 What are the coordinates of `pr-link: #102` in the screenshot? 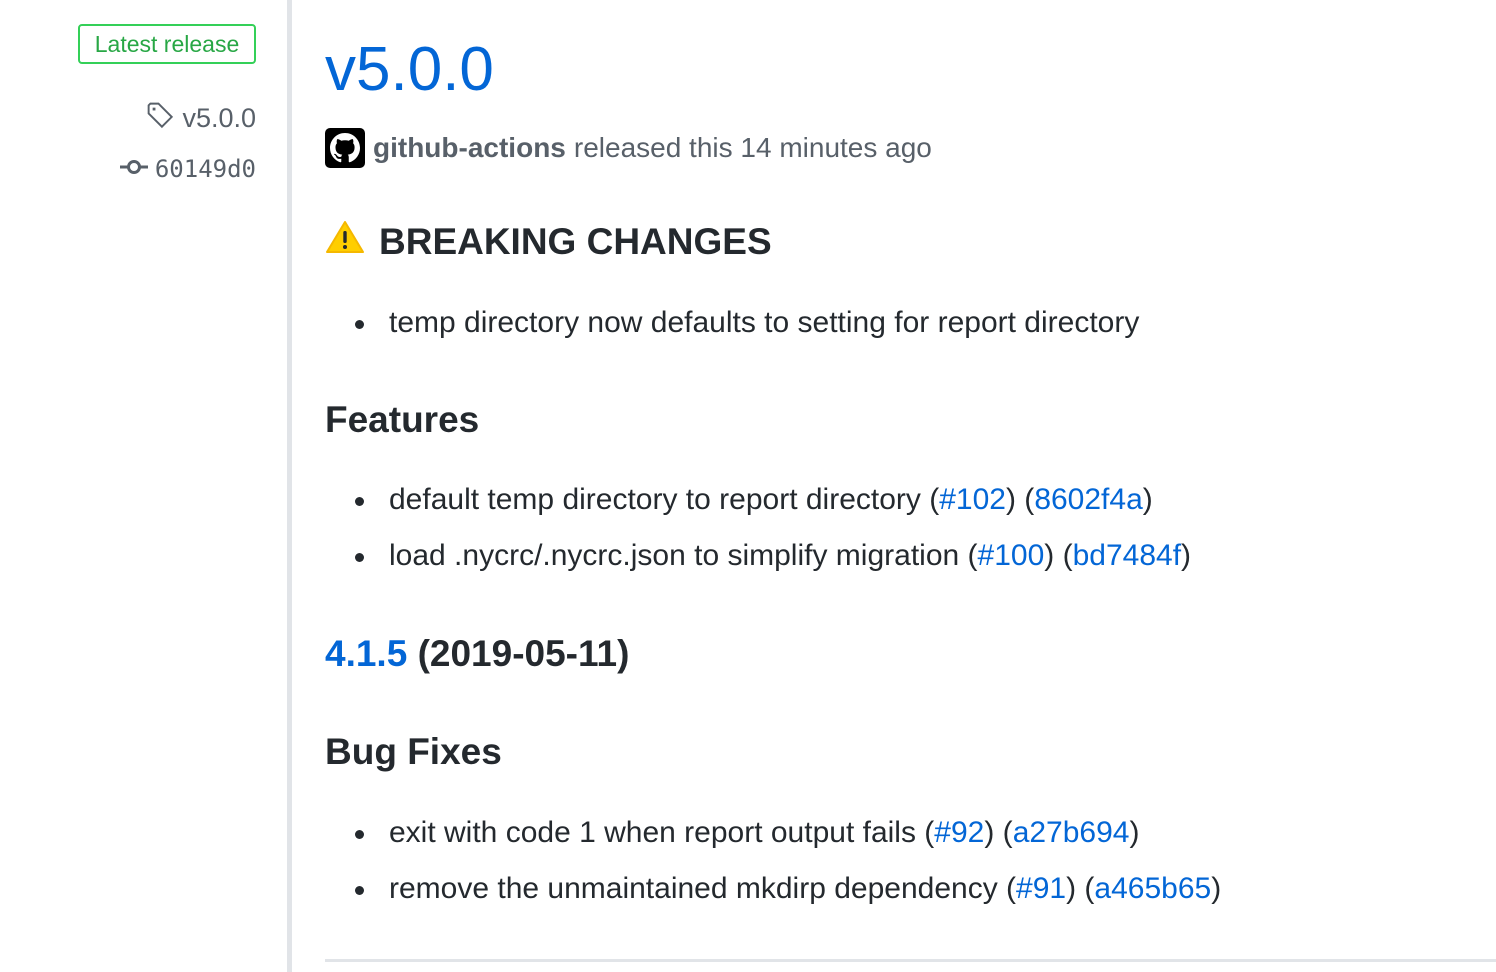 It's located at (972, 499).